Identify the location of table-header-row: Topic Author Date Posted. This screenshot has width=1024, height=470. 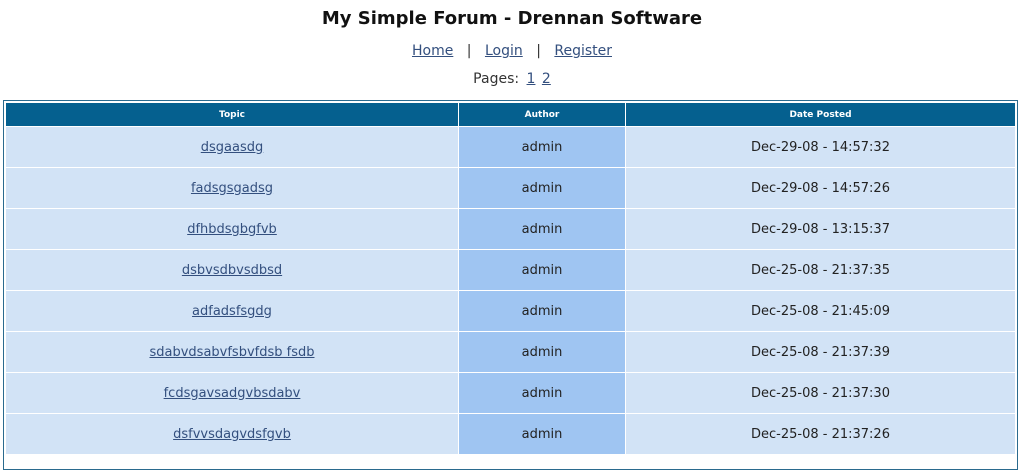
(510, 115).